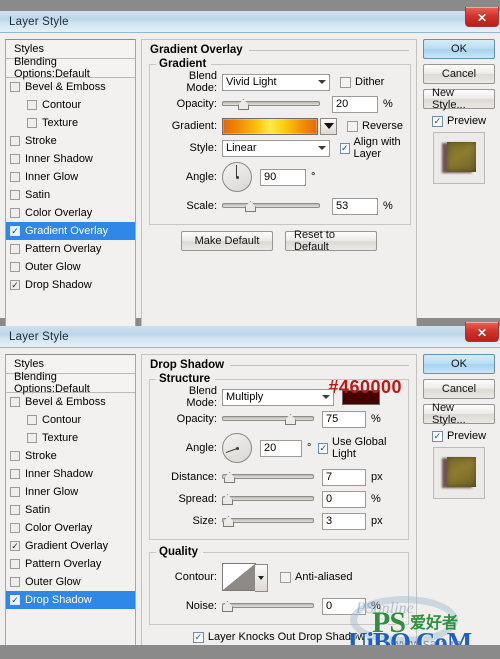 Image resolution: width=500 pixels, height=659 pixels. What do you see at coordinates (271, 206) in the screenshot?
I see `scale-slider` at bounding box center [271, 206].